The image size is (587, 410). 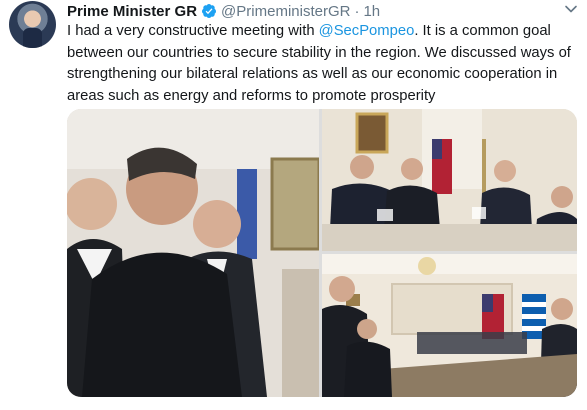 What do you see at coordinates (367, 31) in the screenshot?
I see `mention-link: @SecPompeo` at bounding box center [367, 31].